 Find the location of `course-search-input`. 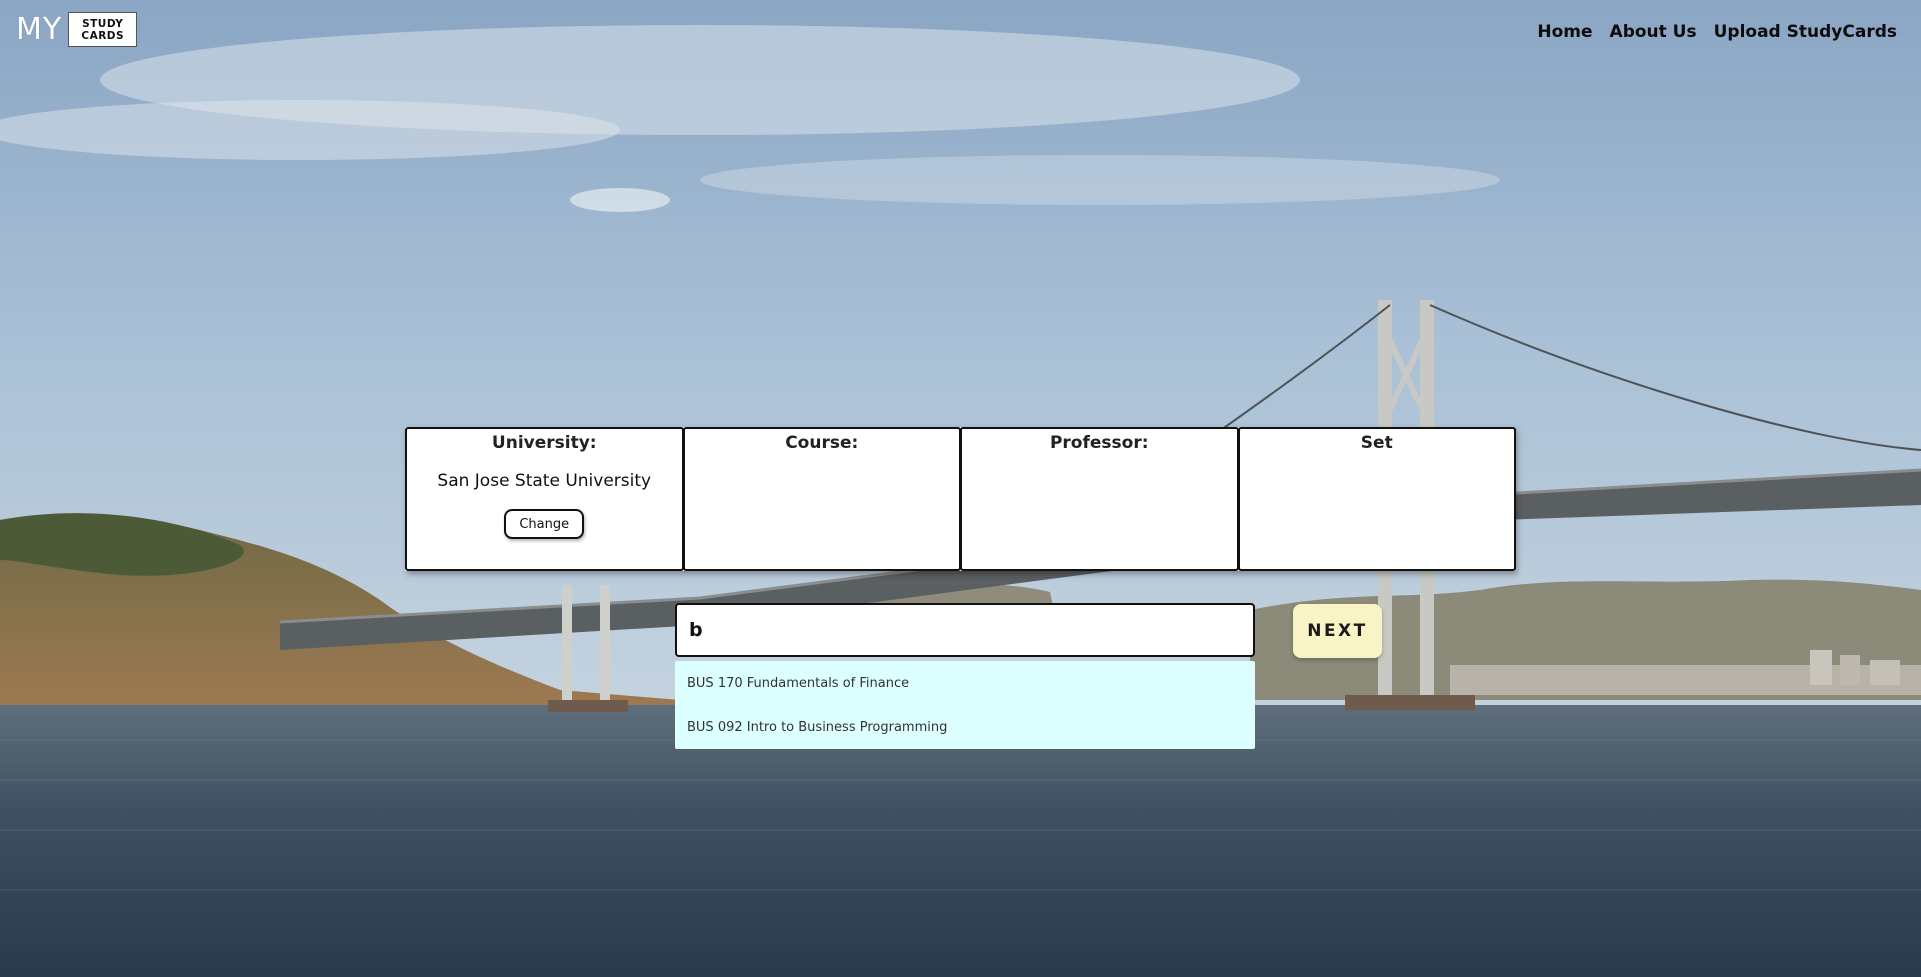

course-search-input is located at coordinates (965, 630).